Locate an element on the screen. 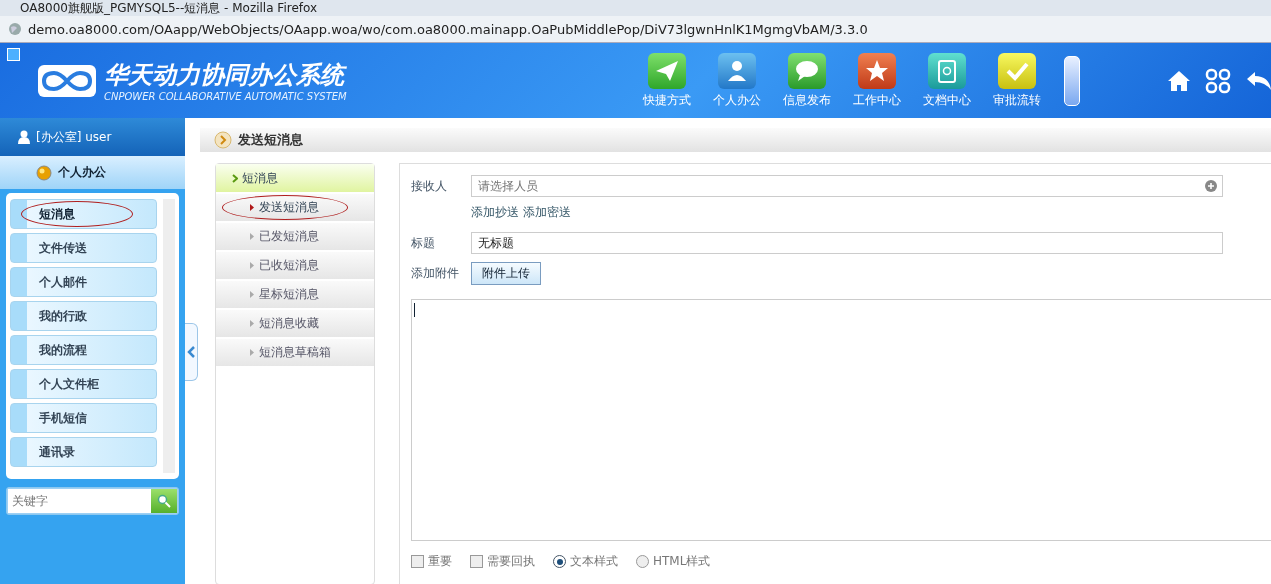 This screenshot has width=1271, height=584. collapse-button is located at coordinates (191, 351).